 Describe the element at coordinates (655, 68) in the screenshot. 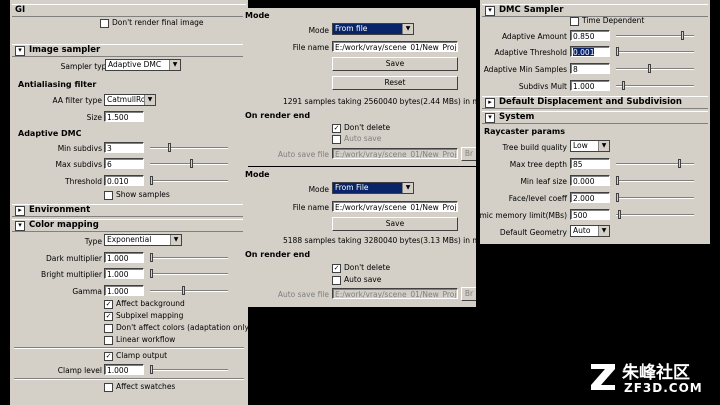

I see `adaptive-min-samples-slider` at that location.